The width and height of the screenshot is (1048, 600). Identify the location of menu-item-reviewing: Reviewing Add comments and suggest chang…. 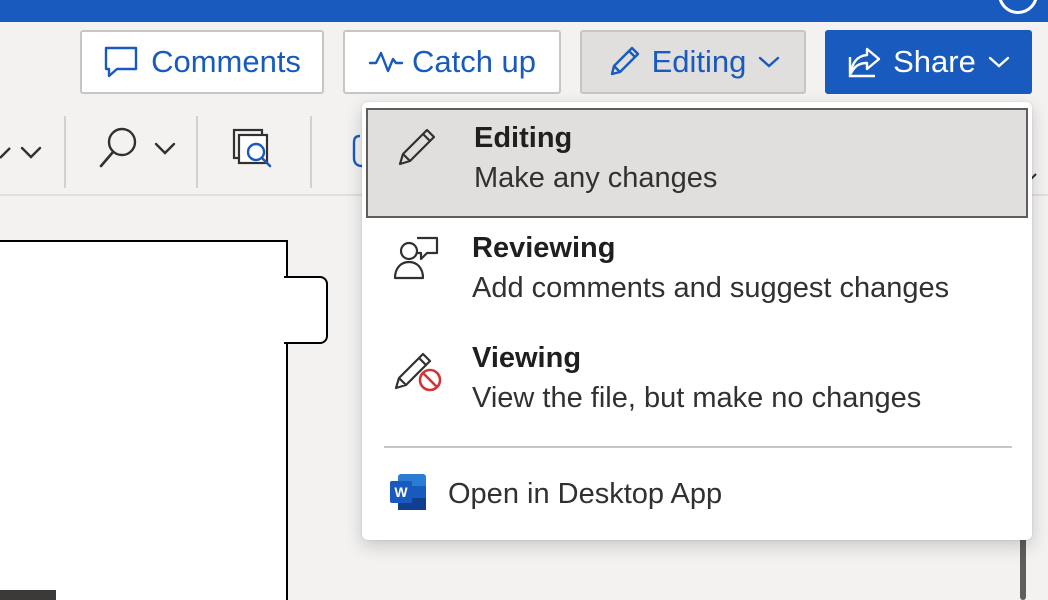
(697, 275).